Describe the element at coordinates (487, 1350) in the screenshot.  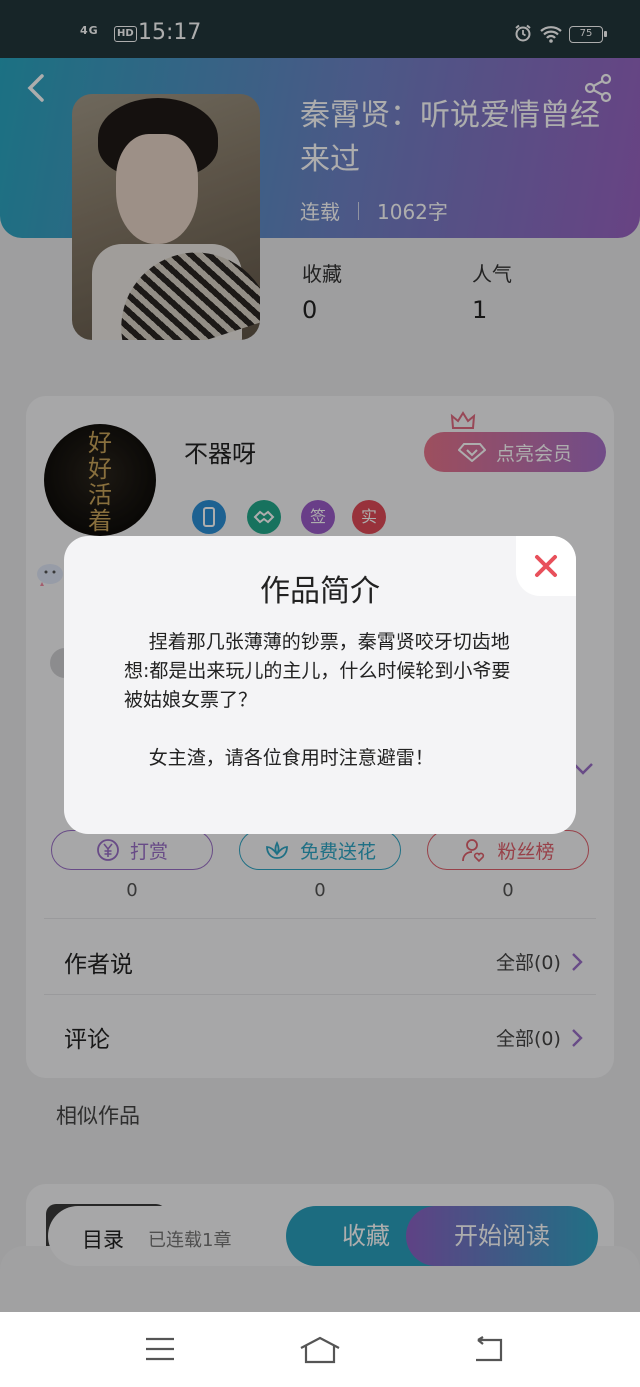
I see `back-icon` at that location.